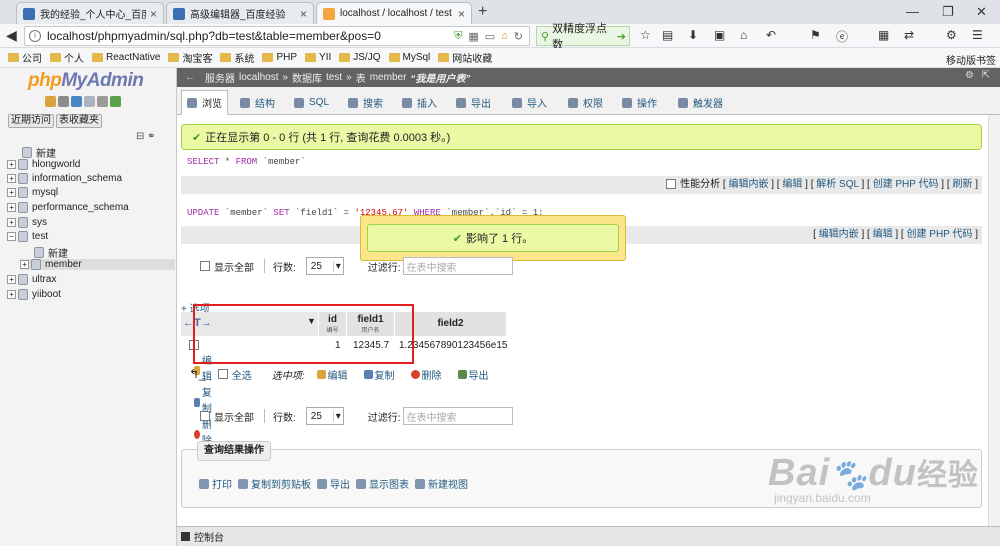 The width and height of the screenshot is (1000, 546). I want to click on new-tab-button: +, so click(482, 12).